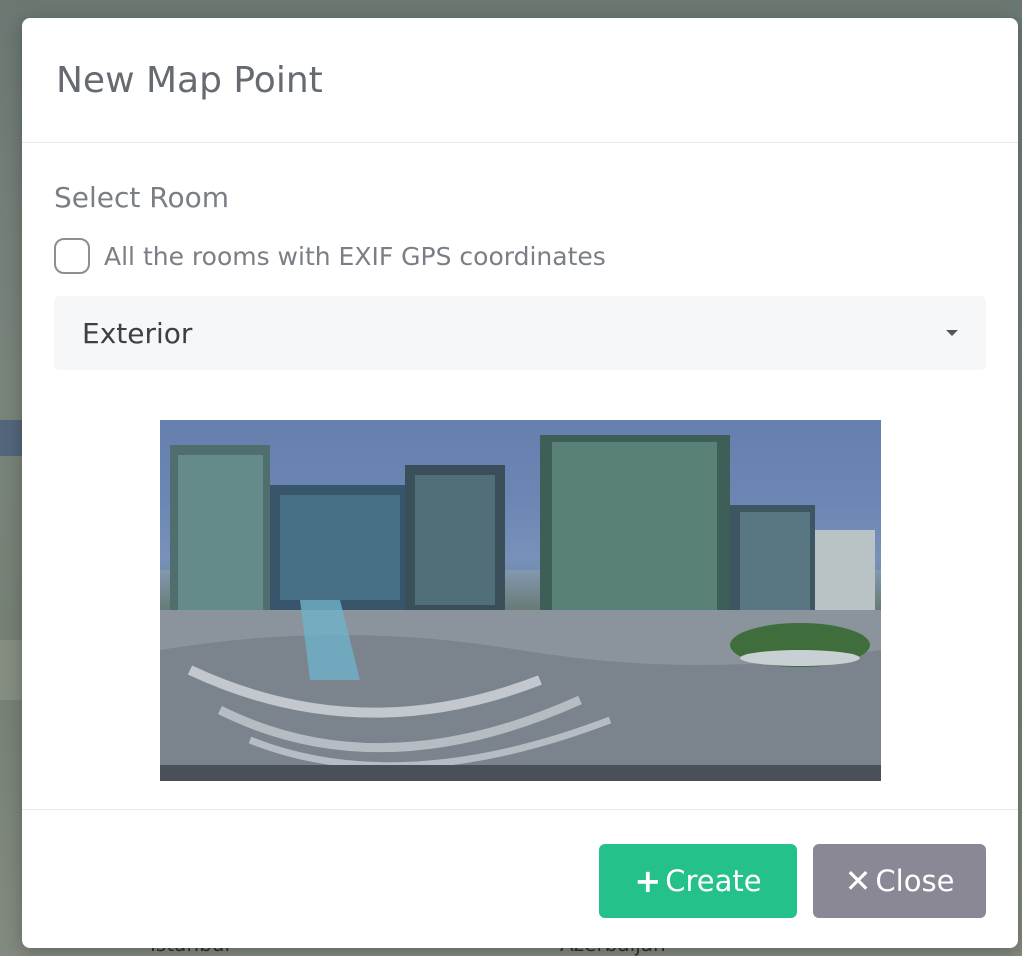 The width and height of the screenshot is (1022, 956). Describe the element at coordinates (952, 333) in the screenshot. I see `caret-down-icon` at that location.